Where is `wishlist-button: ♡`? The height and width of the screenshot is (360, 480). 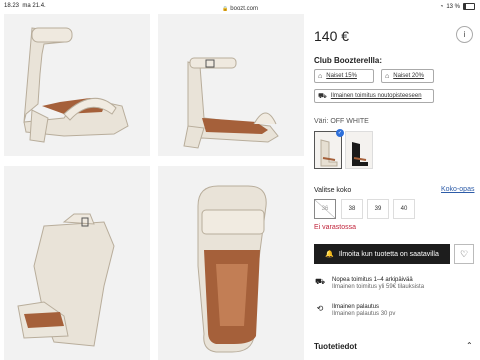
wishlist-button: ♡ is located at coordinates (464, 254).